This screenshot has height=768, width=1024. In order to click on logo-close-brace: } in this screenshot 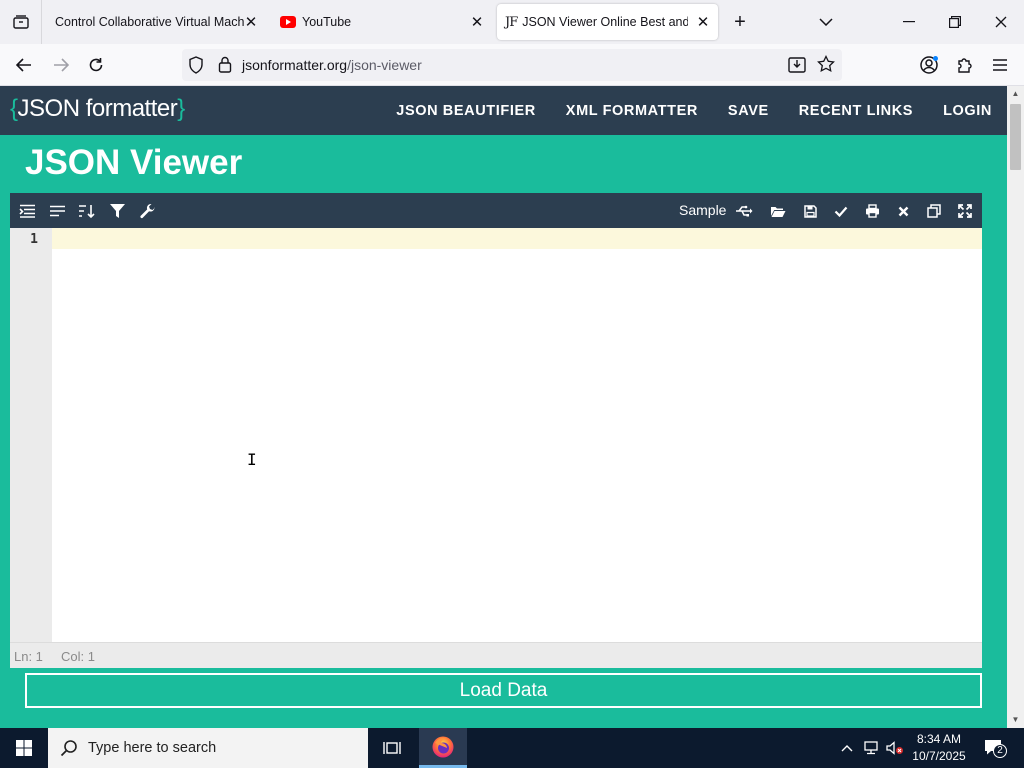, I will do `click(181, 108)`.